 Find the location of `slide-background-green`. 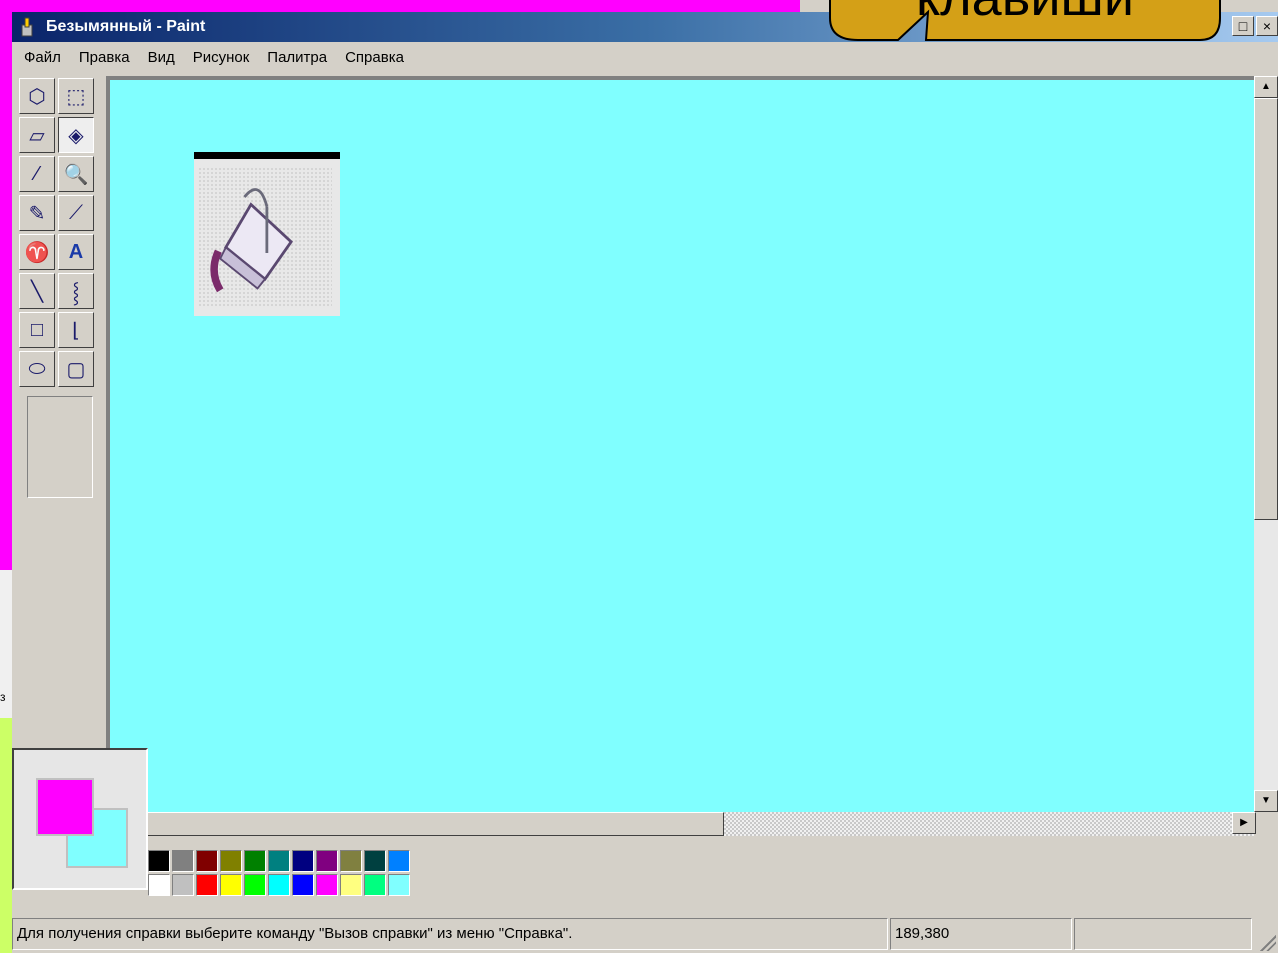

slide-background-green is located at coordinates (6, 835).